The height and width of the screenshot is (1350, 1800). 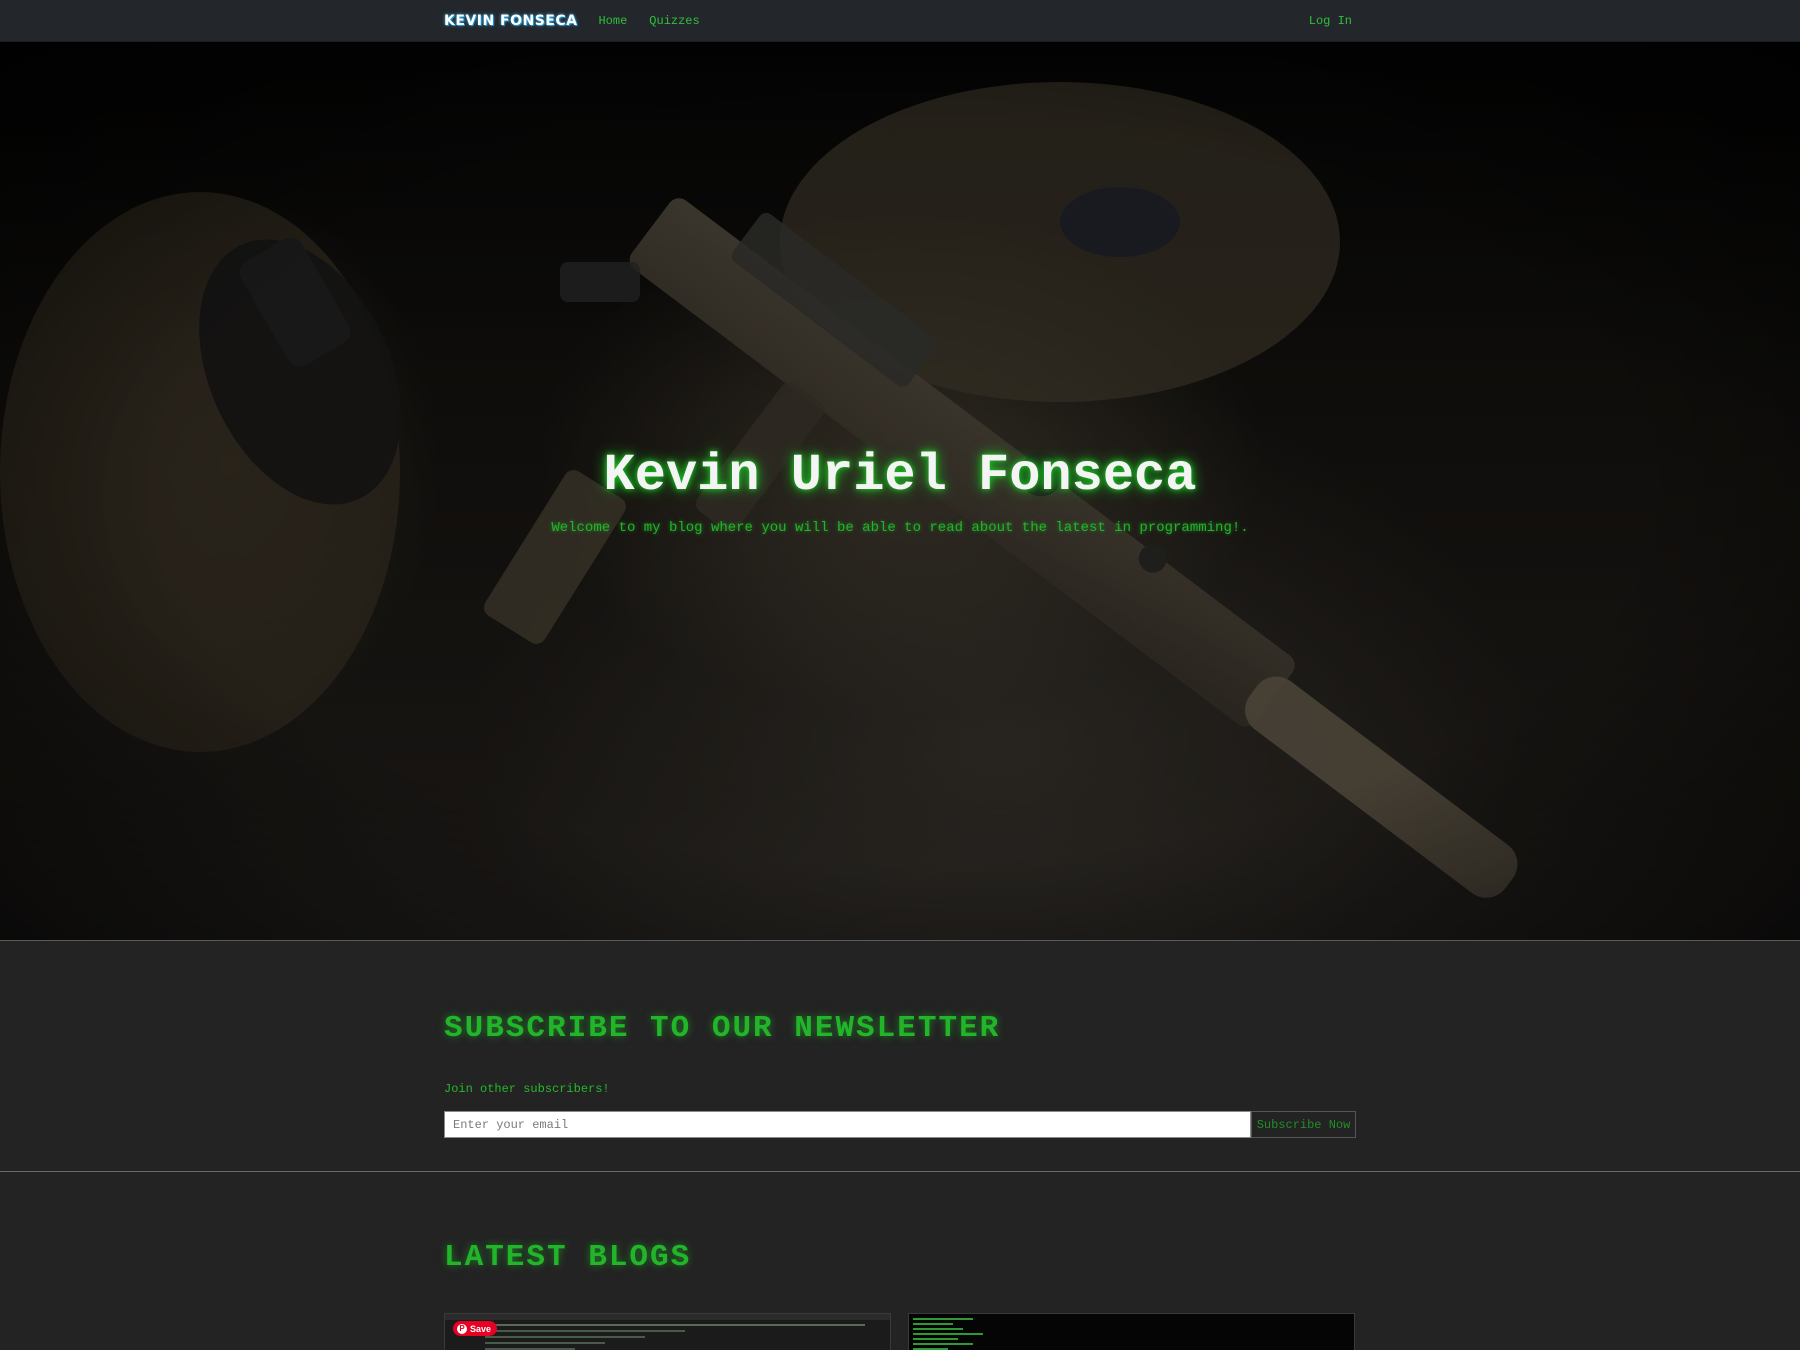 I want to click on newsletter-title: SUBSCRIBE TO OUR NEWSLETTER, so click(x=722, y=1028).